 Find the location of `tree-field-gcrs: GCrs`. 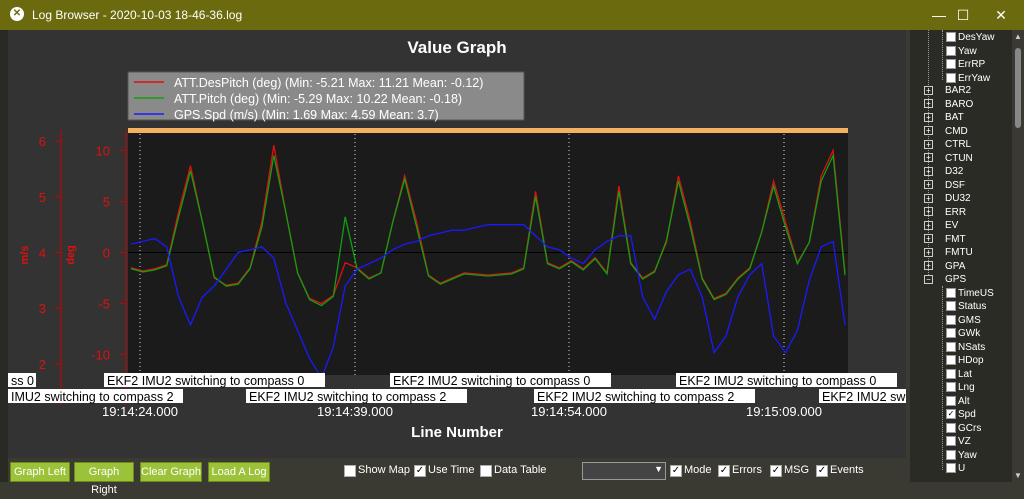

tree-field-gcrs: GCrs is located at coordinates (963, 428).